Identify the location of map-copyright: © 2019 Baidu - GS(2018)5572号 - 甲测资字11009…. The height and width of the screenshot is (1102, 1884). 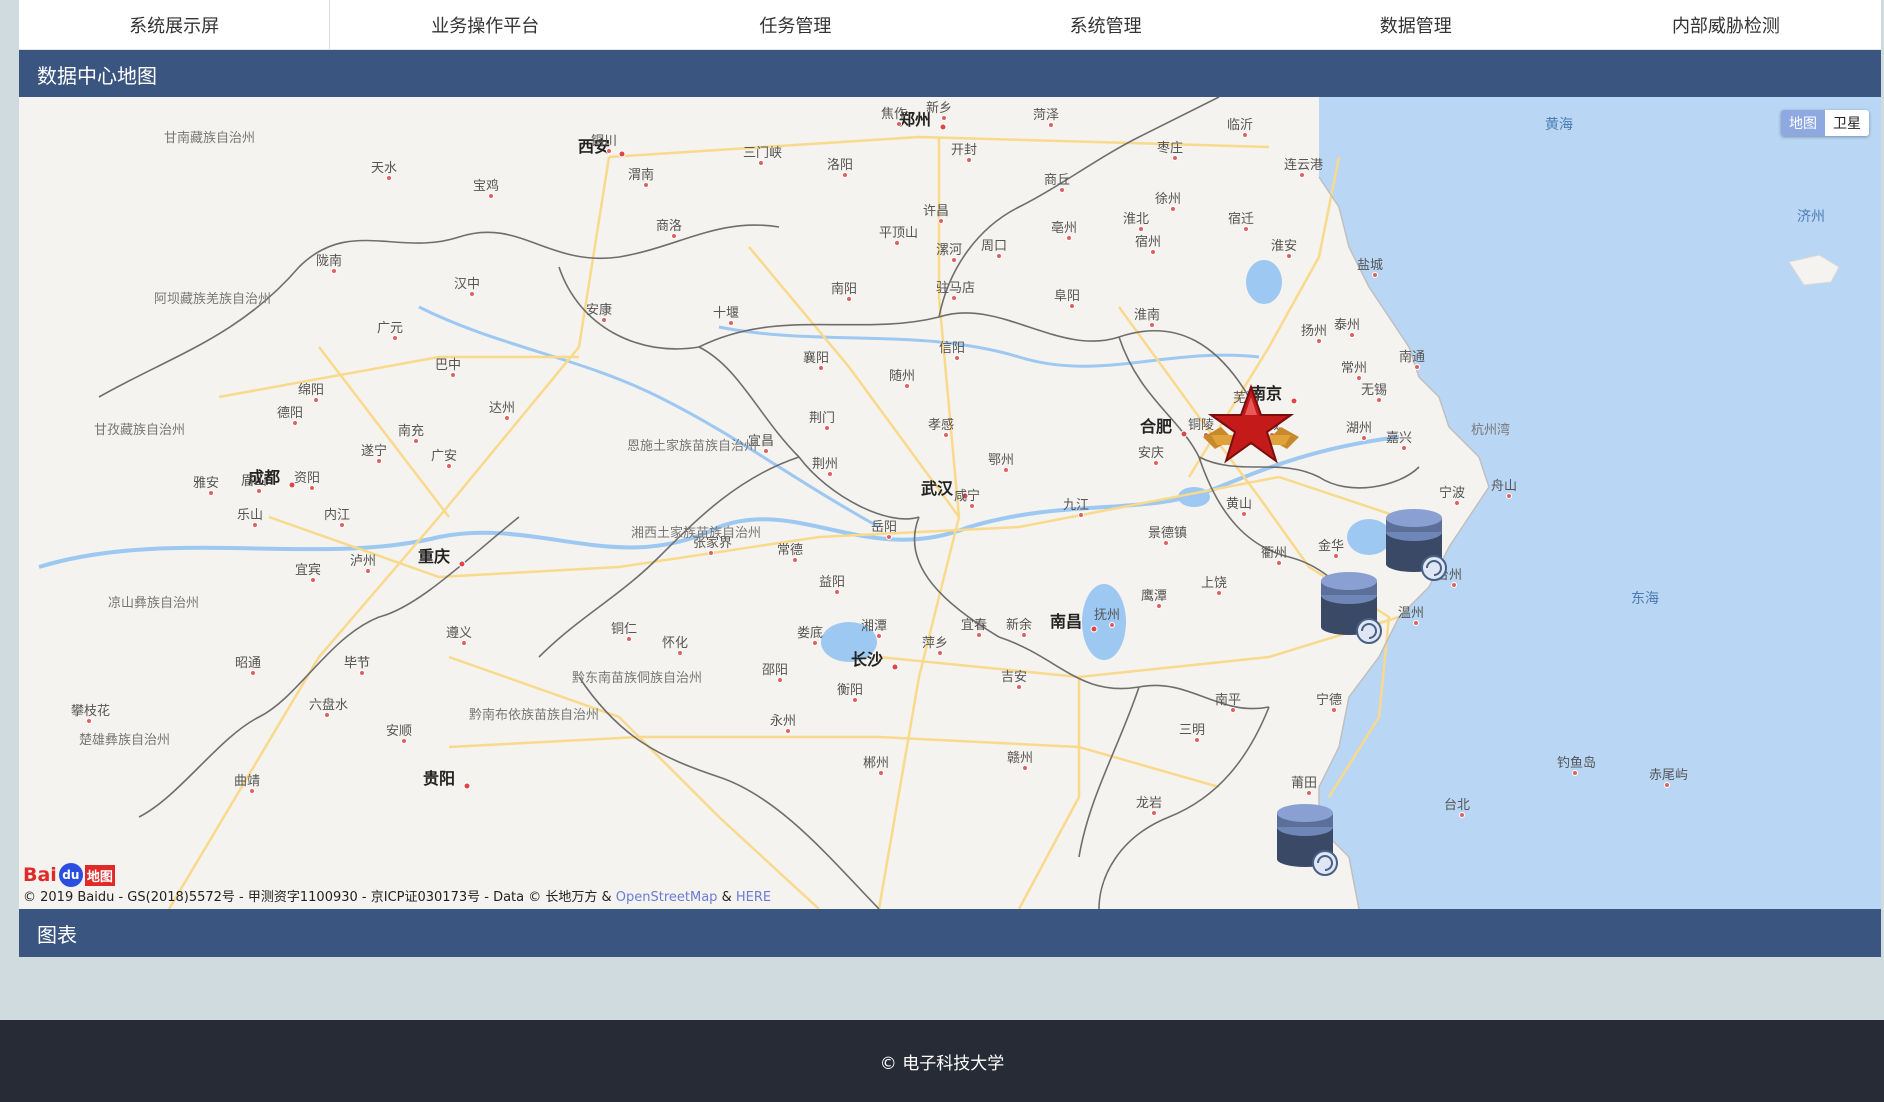
(397, 895).